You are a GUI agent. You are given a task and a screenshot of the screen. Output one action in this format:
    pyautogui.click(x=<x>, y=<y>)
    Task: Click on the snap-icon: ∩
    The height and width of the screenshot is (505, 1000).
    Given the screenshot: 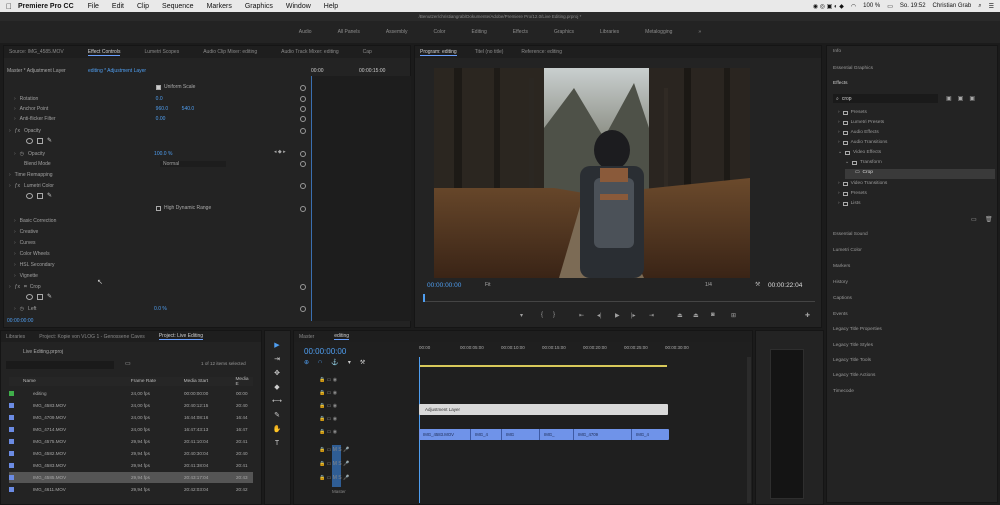 What is the action you would take?
    pyautogui.click(x=320, y=362)
    